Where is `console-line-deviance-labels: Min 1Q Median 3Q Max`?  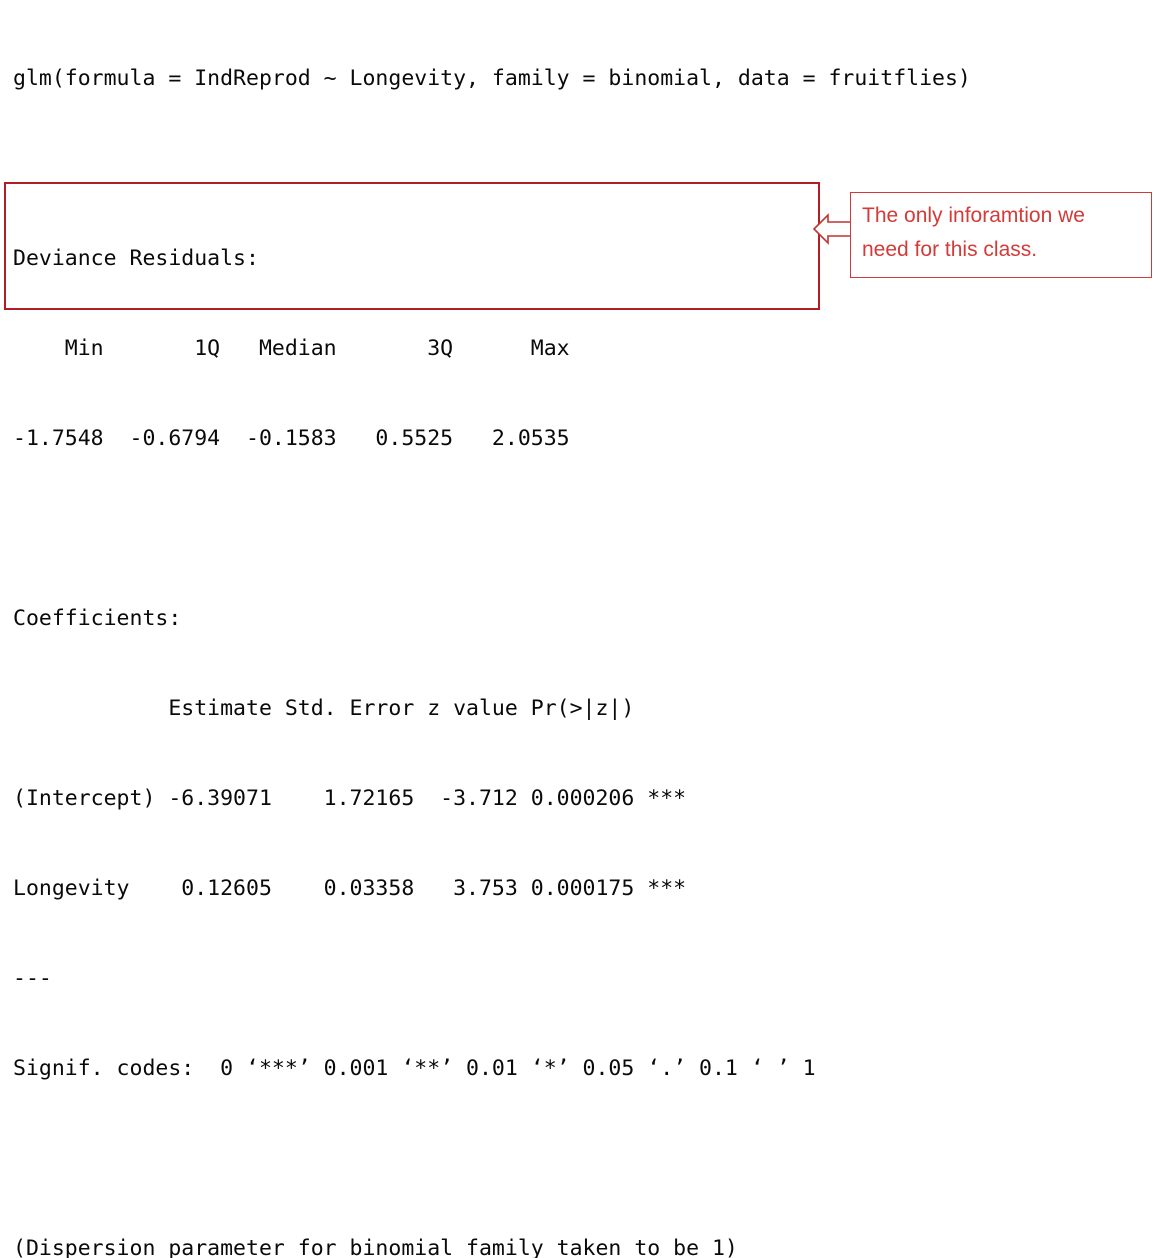 console-line-deviance-labels: Min 1Q Median 3Q Max is located at coordinates (291, 348).